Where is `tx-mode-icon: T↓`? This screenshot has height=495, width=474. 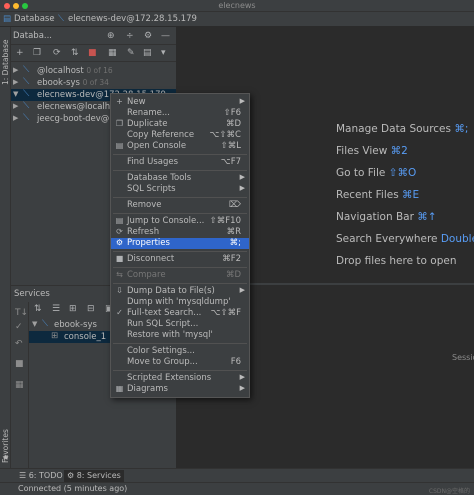 tx-mode-icon: T↓ is located at coordinates (21, 313).